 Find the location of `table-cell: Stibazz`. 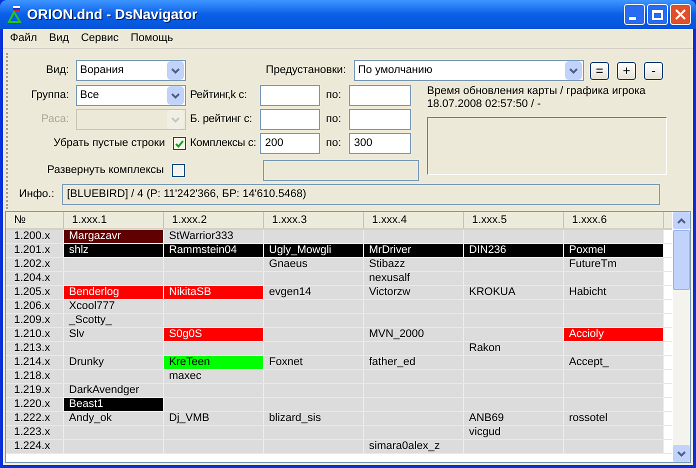

table-cell: Stibazz is located at coordinates (414, 264).